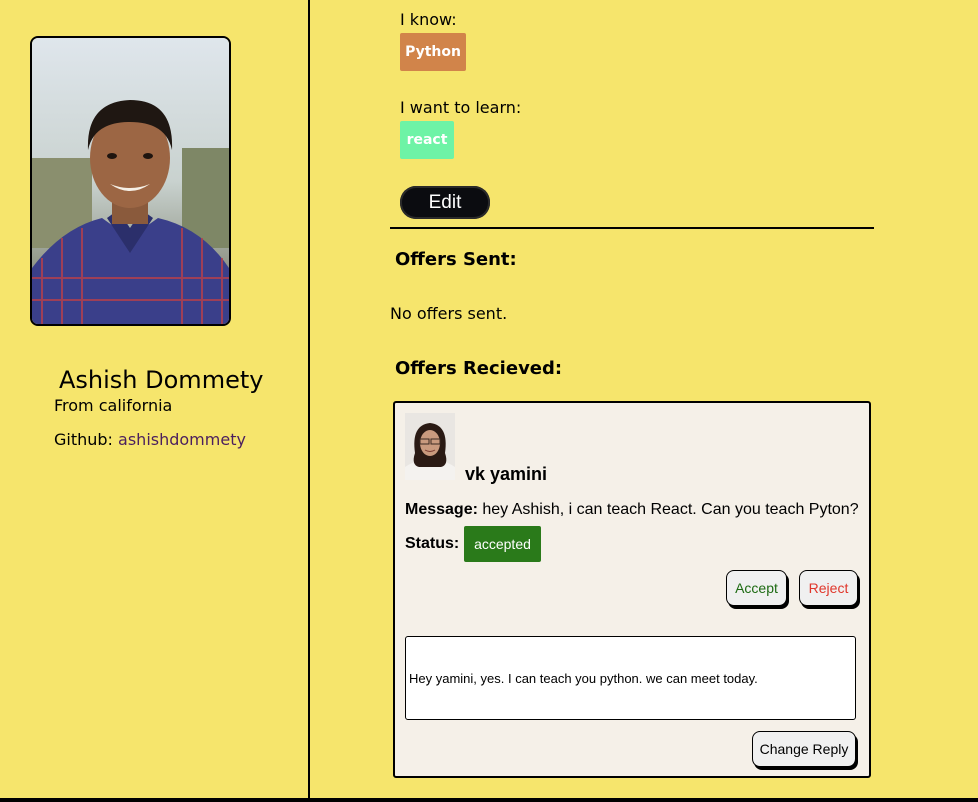 The height and width of the screenshot is (802, 978). What do you see at coordinates (161, 380) in the screenshot?
I see `profile-name: Ashish Dommety` at bounding box center [161, 380].